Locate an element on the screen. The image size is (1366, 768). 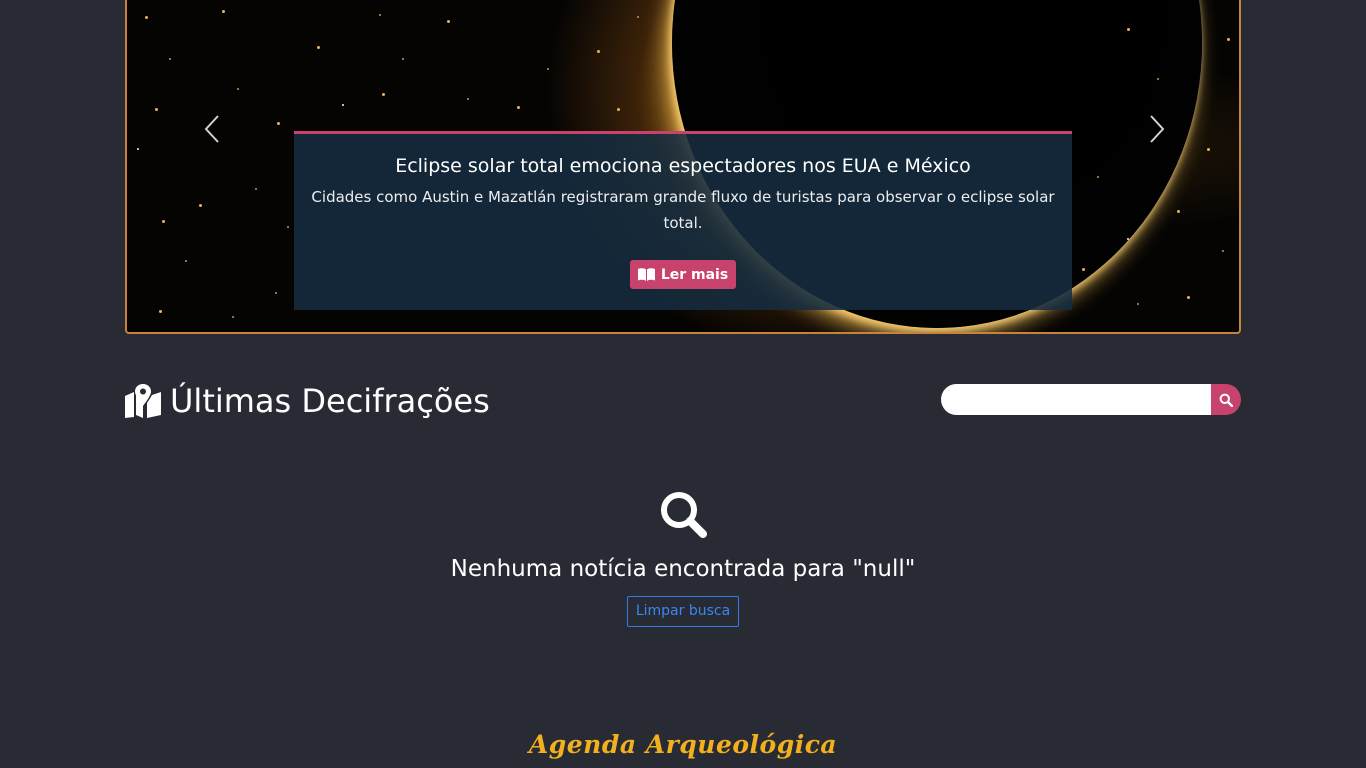
read-more-button: Ler mais is located at coordinates (683, 274).